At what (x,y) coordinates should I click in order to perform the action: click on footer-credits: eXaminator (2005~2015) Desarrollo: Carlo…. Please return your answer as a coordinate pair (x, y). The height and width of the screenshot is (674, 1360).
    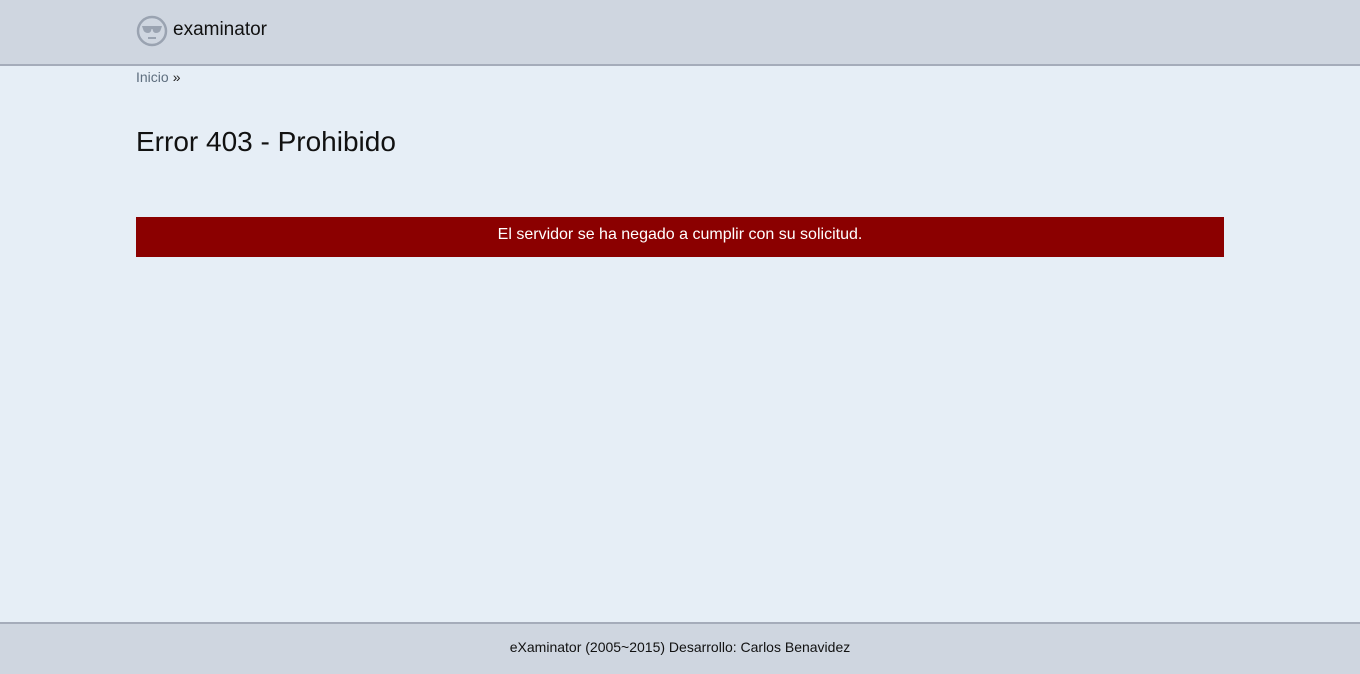
    Looking at the image, I should click on (680, 647).